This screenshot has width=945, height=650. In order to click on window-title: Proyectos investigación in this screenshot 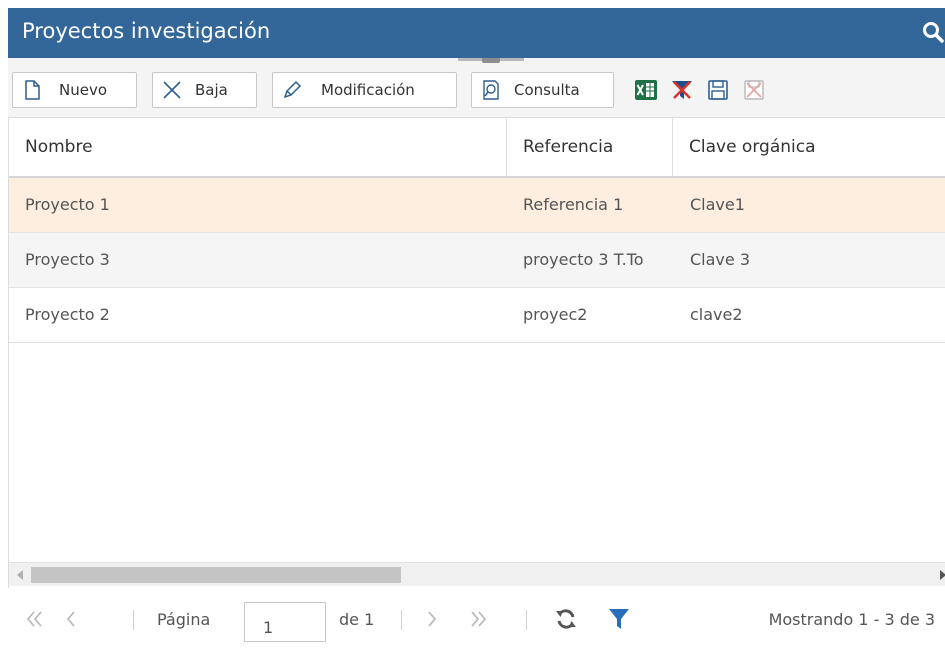, I will do `click(146, 31)`.